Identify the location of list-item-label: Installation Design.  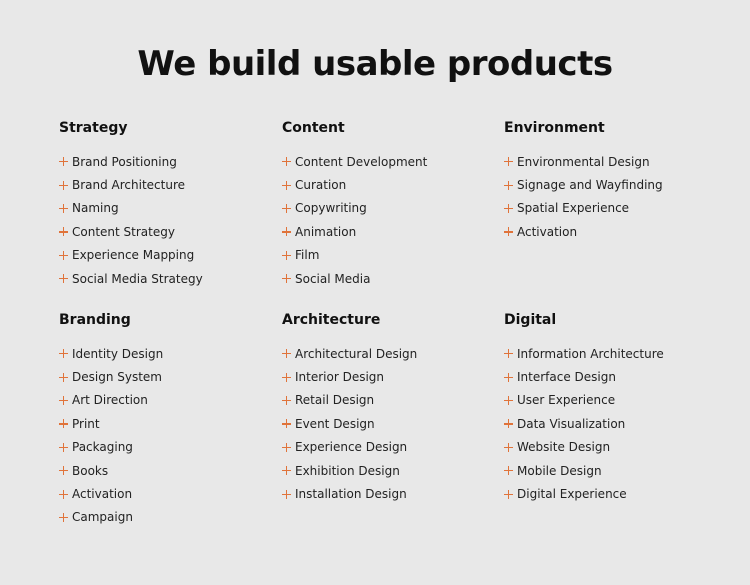
(351, 494).